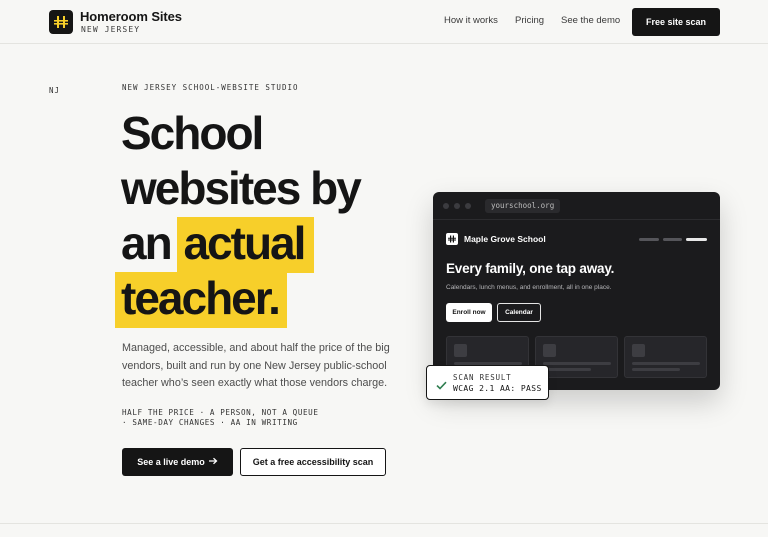  I want to click on brand-subtitle: NEW JERSEY, so click(111, 29).